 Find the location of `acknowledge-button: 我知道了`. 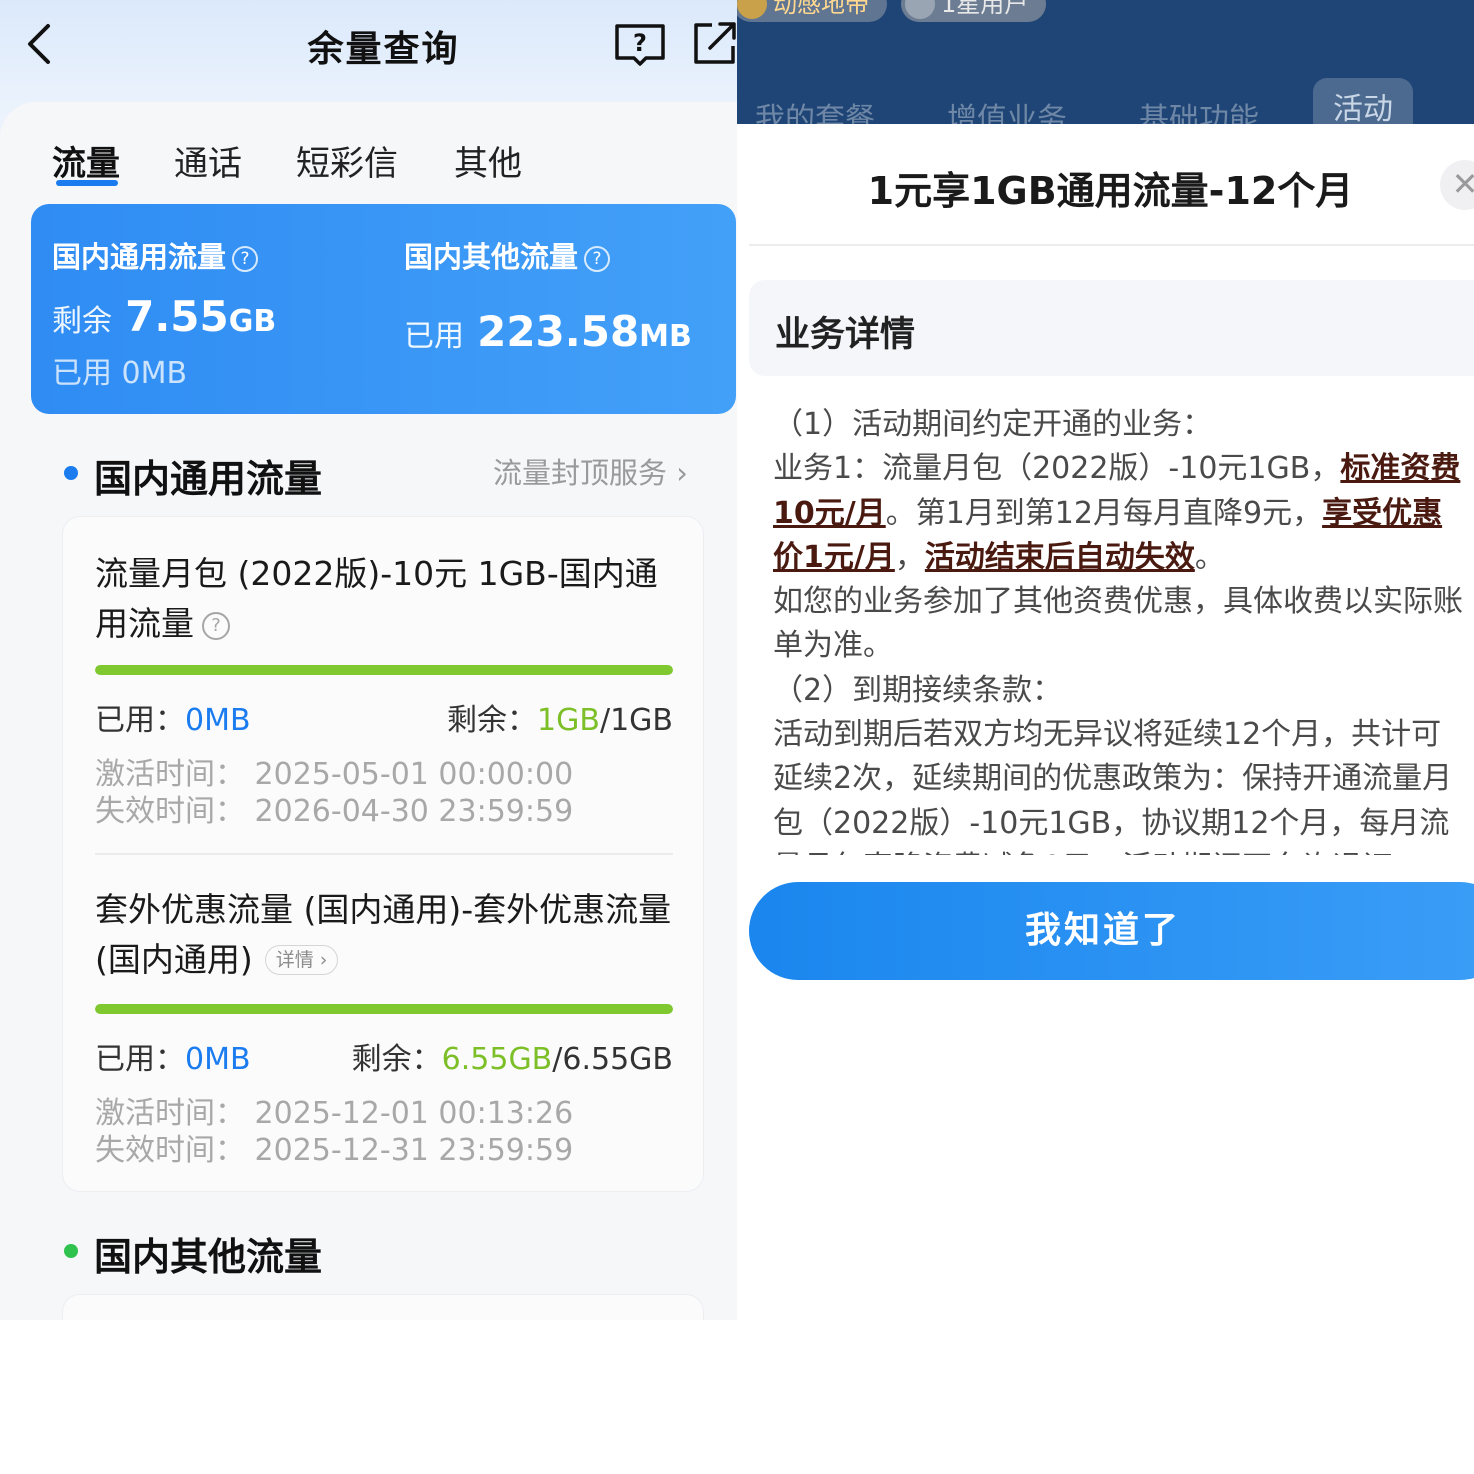

acknowledge-button: 我知道了 is located at coordinates (1111, 931).